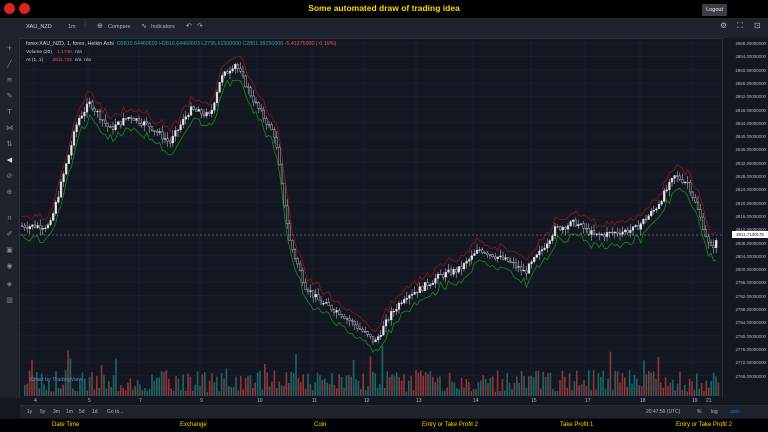 Image resolution: width=768 pixels, height=432 pixels. Describe the element at coordinates (95, 412) in the screenshot. I see `range-1d: 1d` at that location.